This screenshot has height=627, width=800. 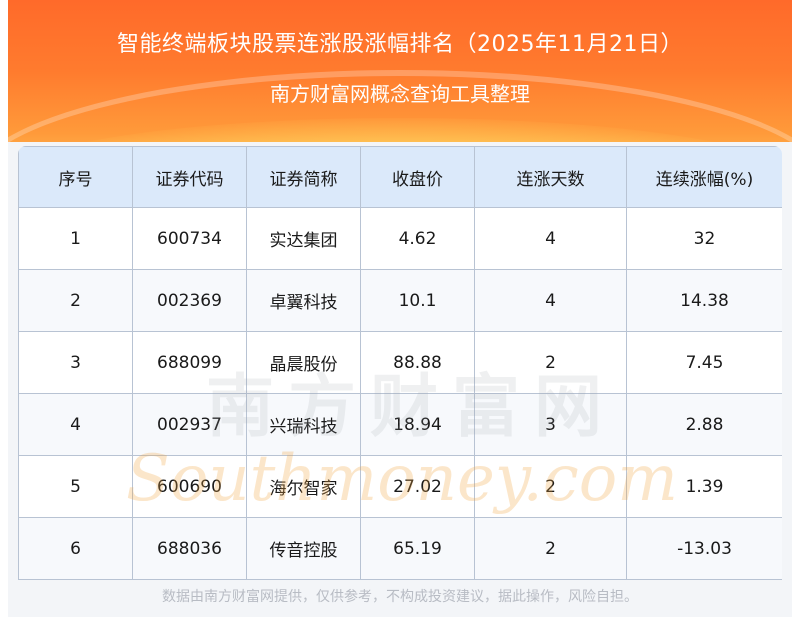 I want to click on cell-consecutive-gain: 7.45, so click(x=704, y=362).